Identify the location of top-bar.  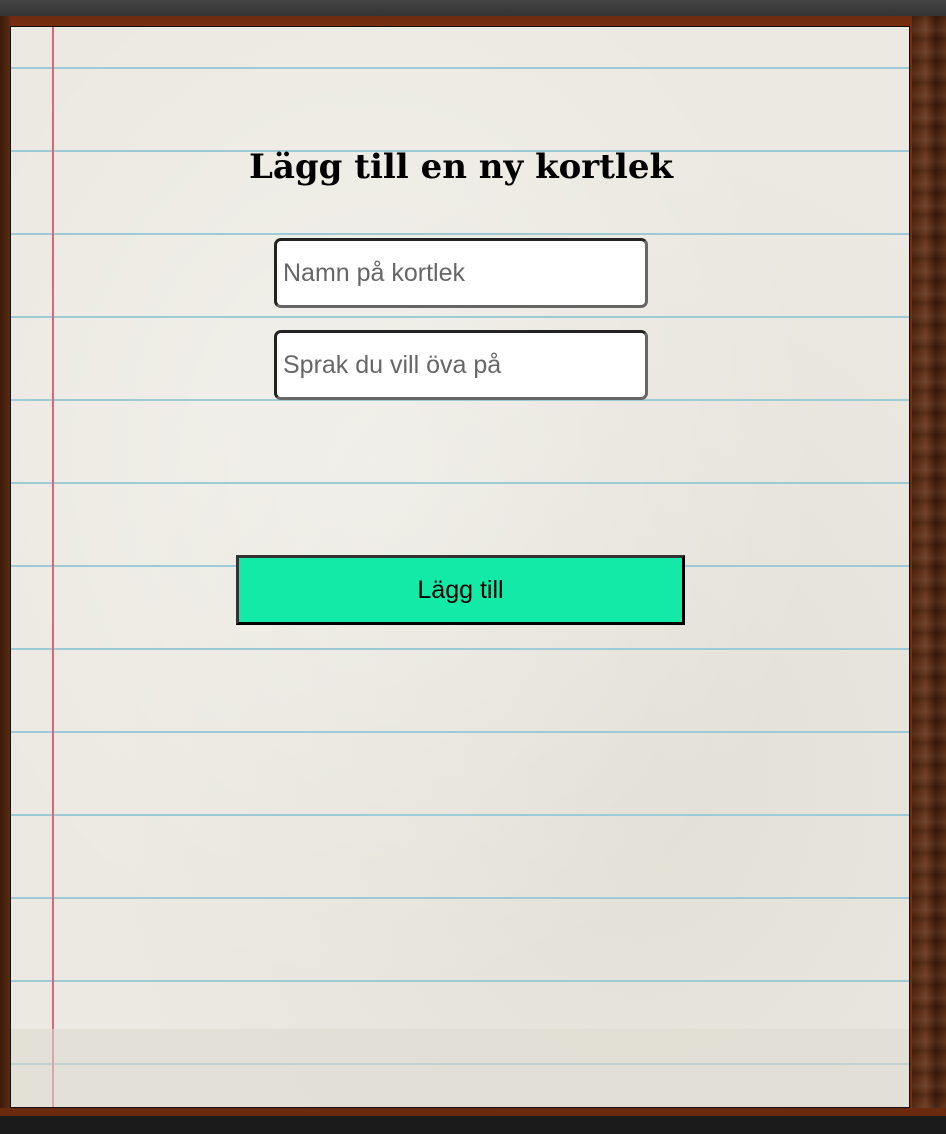
(473, 8).